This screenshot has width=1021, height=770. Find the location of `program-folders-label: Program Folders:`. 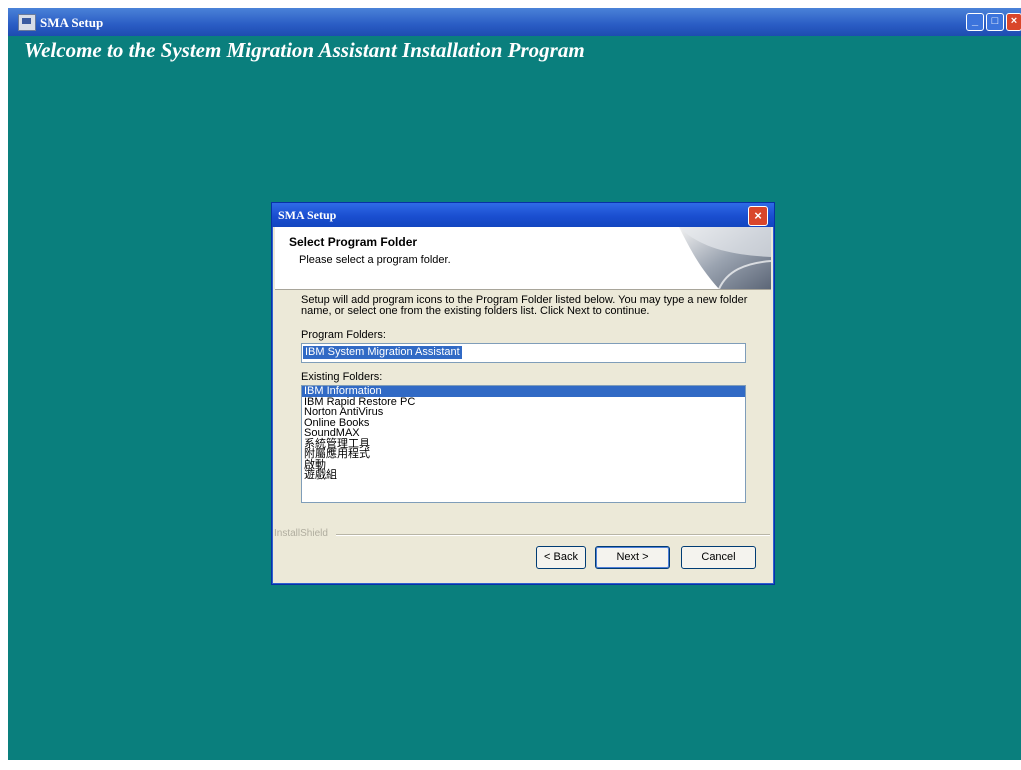

program-folders-label: Program Folders: is located at coordinates (343, 335).